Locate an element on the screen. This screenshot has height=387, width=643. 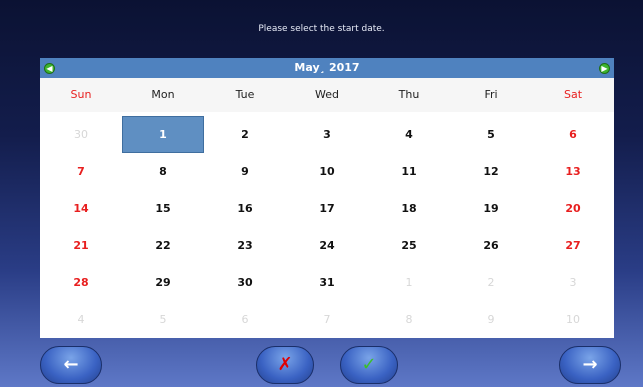
day-cell: 11 is located at coordinates (409, 171).